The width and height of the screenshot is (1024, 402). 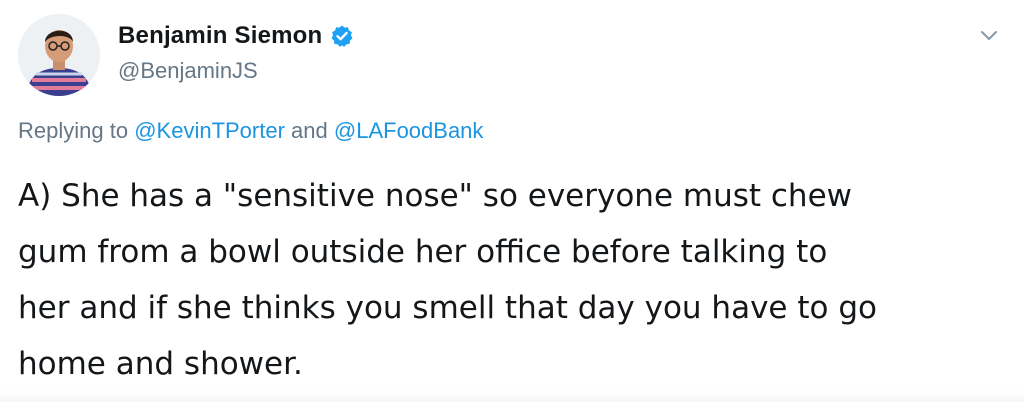 I want to click on author-handle: @BenjaminJS, so click(x=188, y=71).